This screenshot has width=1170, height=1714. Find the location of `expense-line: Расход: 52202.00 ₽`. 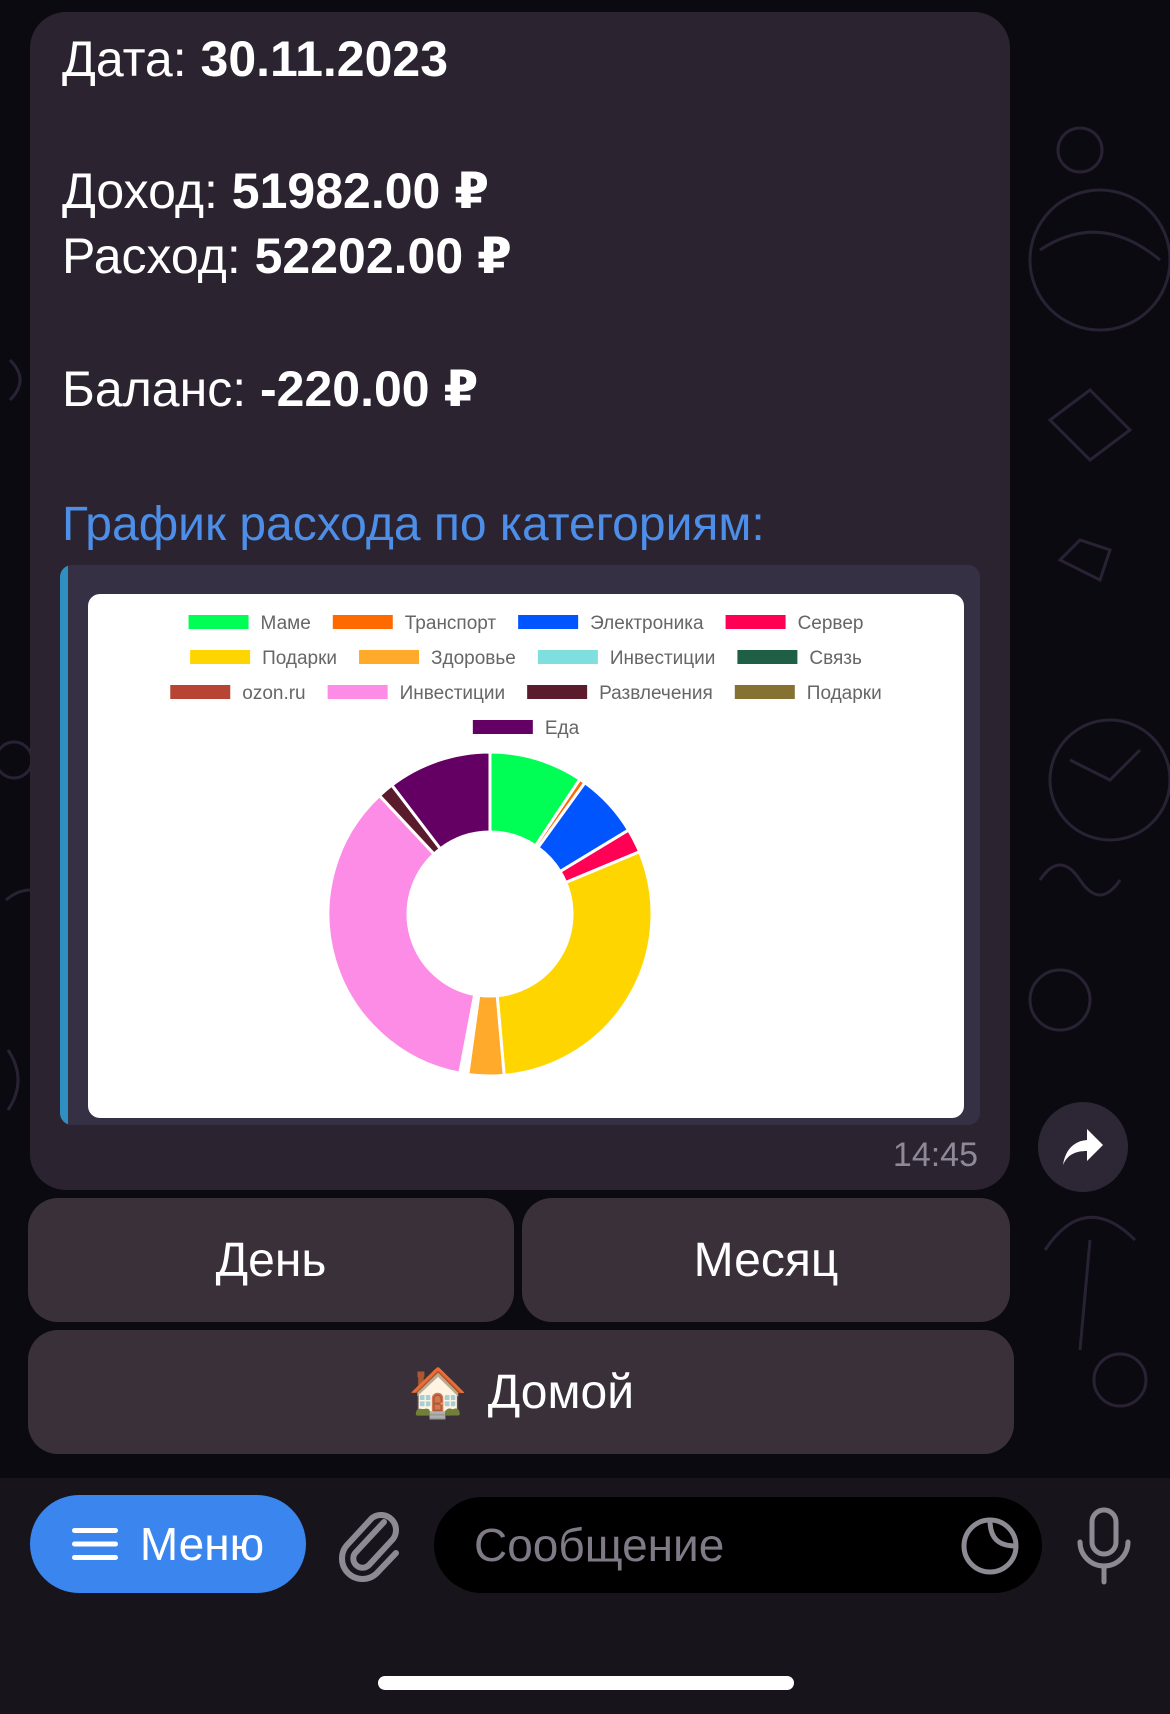

expense-line: Расход: 52202.00 ₽ is located at coordinates (287, 256).